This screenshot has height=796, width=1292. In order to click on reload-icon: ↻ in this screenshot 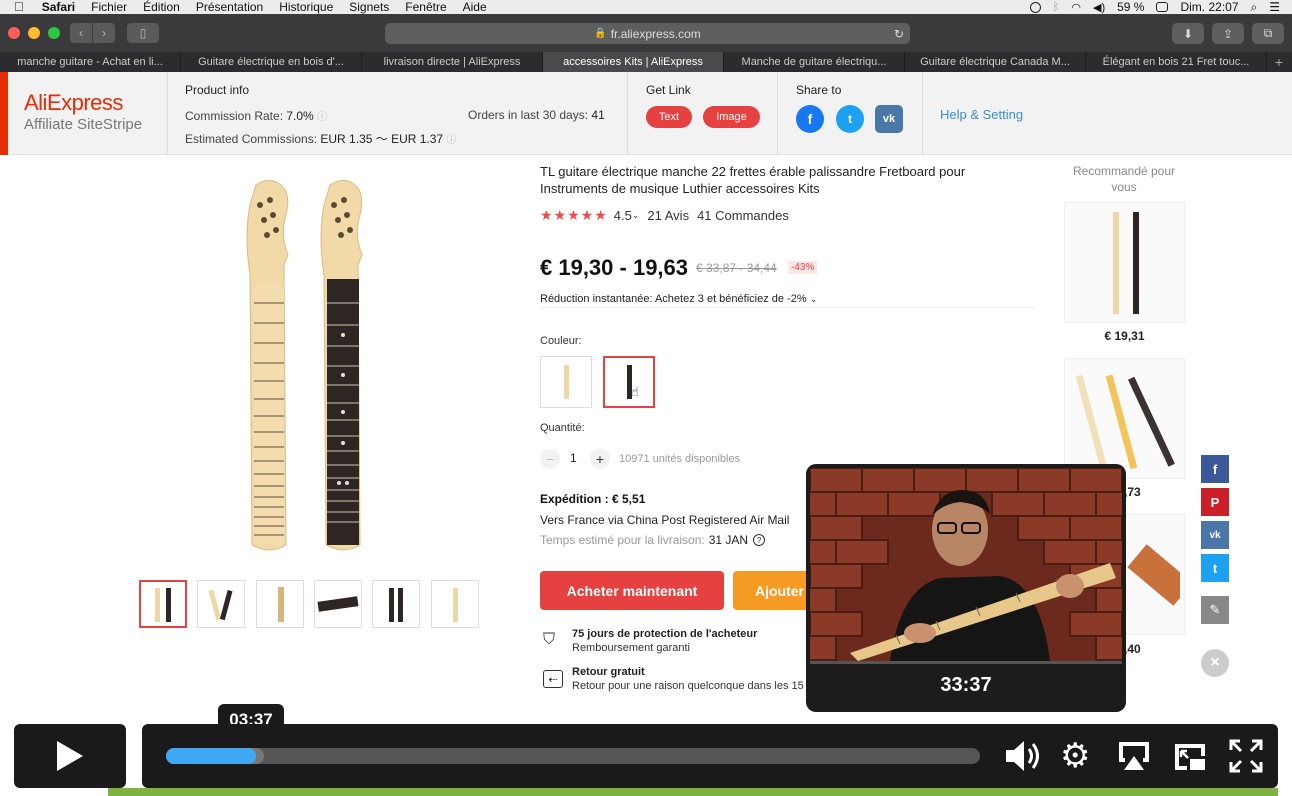, I will do `click(899, 34)`.